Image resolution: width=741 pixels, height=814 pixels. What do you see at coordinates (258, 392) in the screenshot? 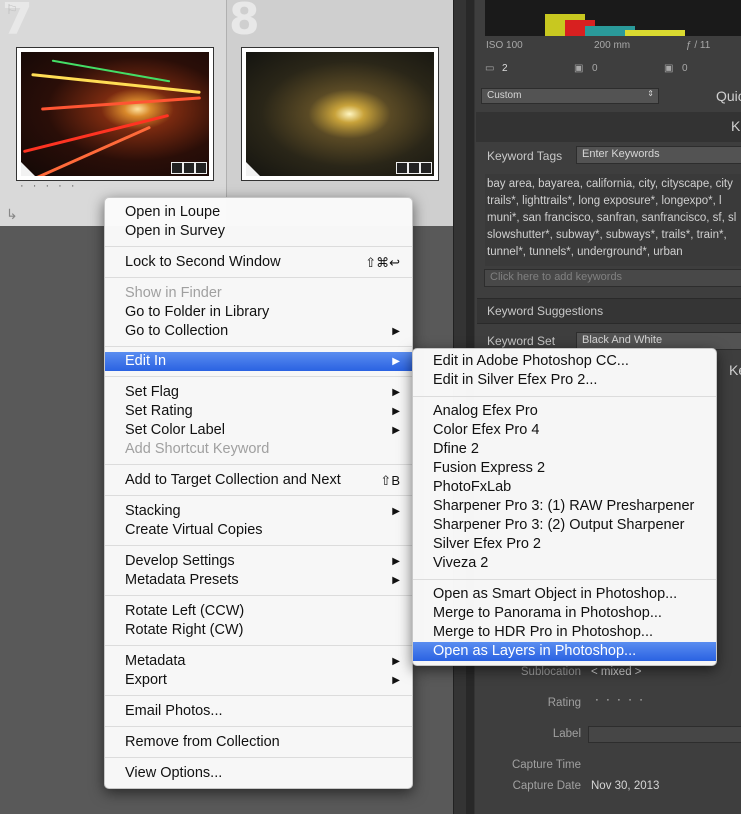
I see `menu-item-set-flag: Set Flag ▶` at bounding box center [258, 392].